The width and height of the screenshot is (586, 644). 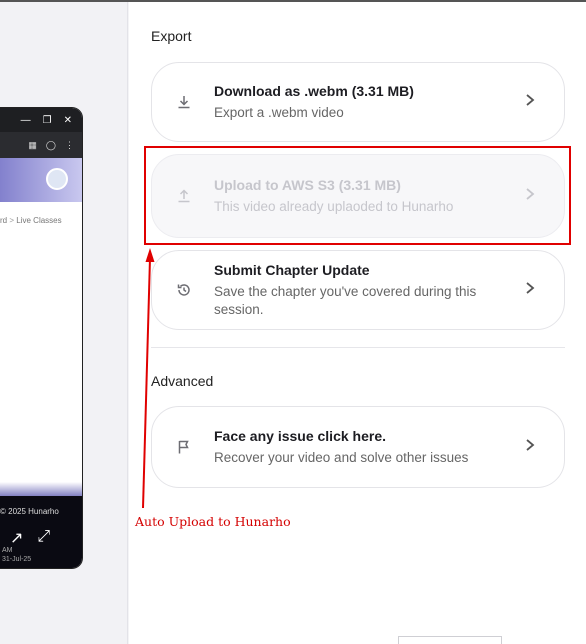 I want to click on annotation-label: Auto Upload to Hunarho, so click(x=213, y=521).